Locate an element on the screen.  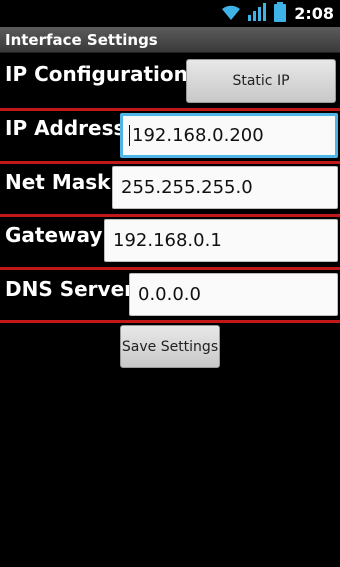
dns-server-field: 0.0.0.0 is located at coordinates (233, 294).